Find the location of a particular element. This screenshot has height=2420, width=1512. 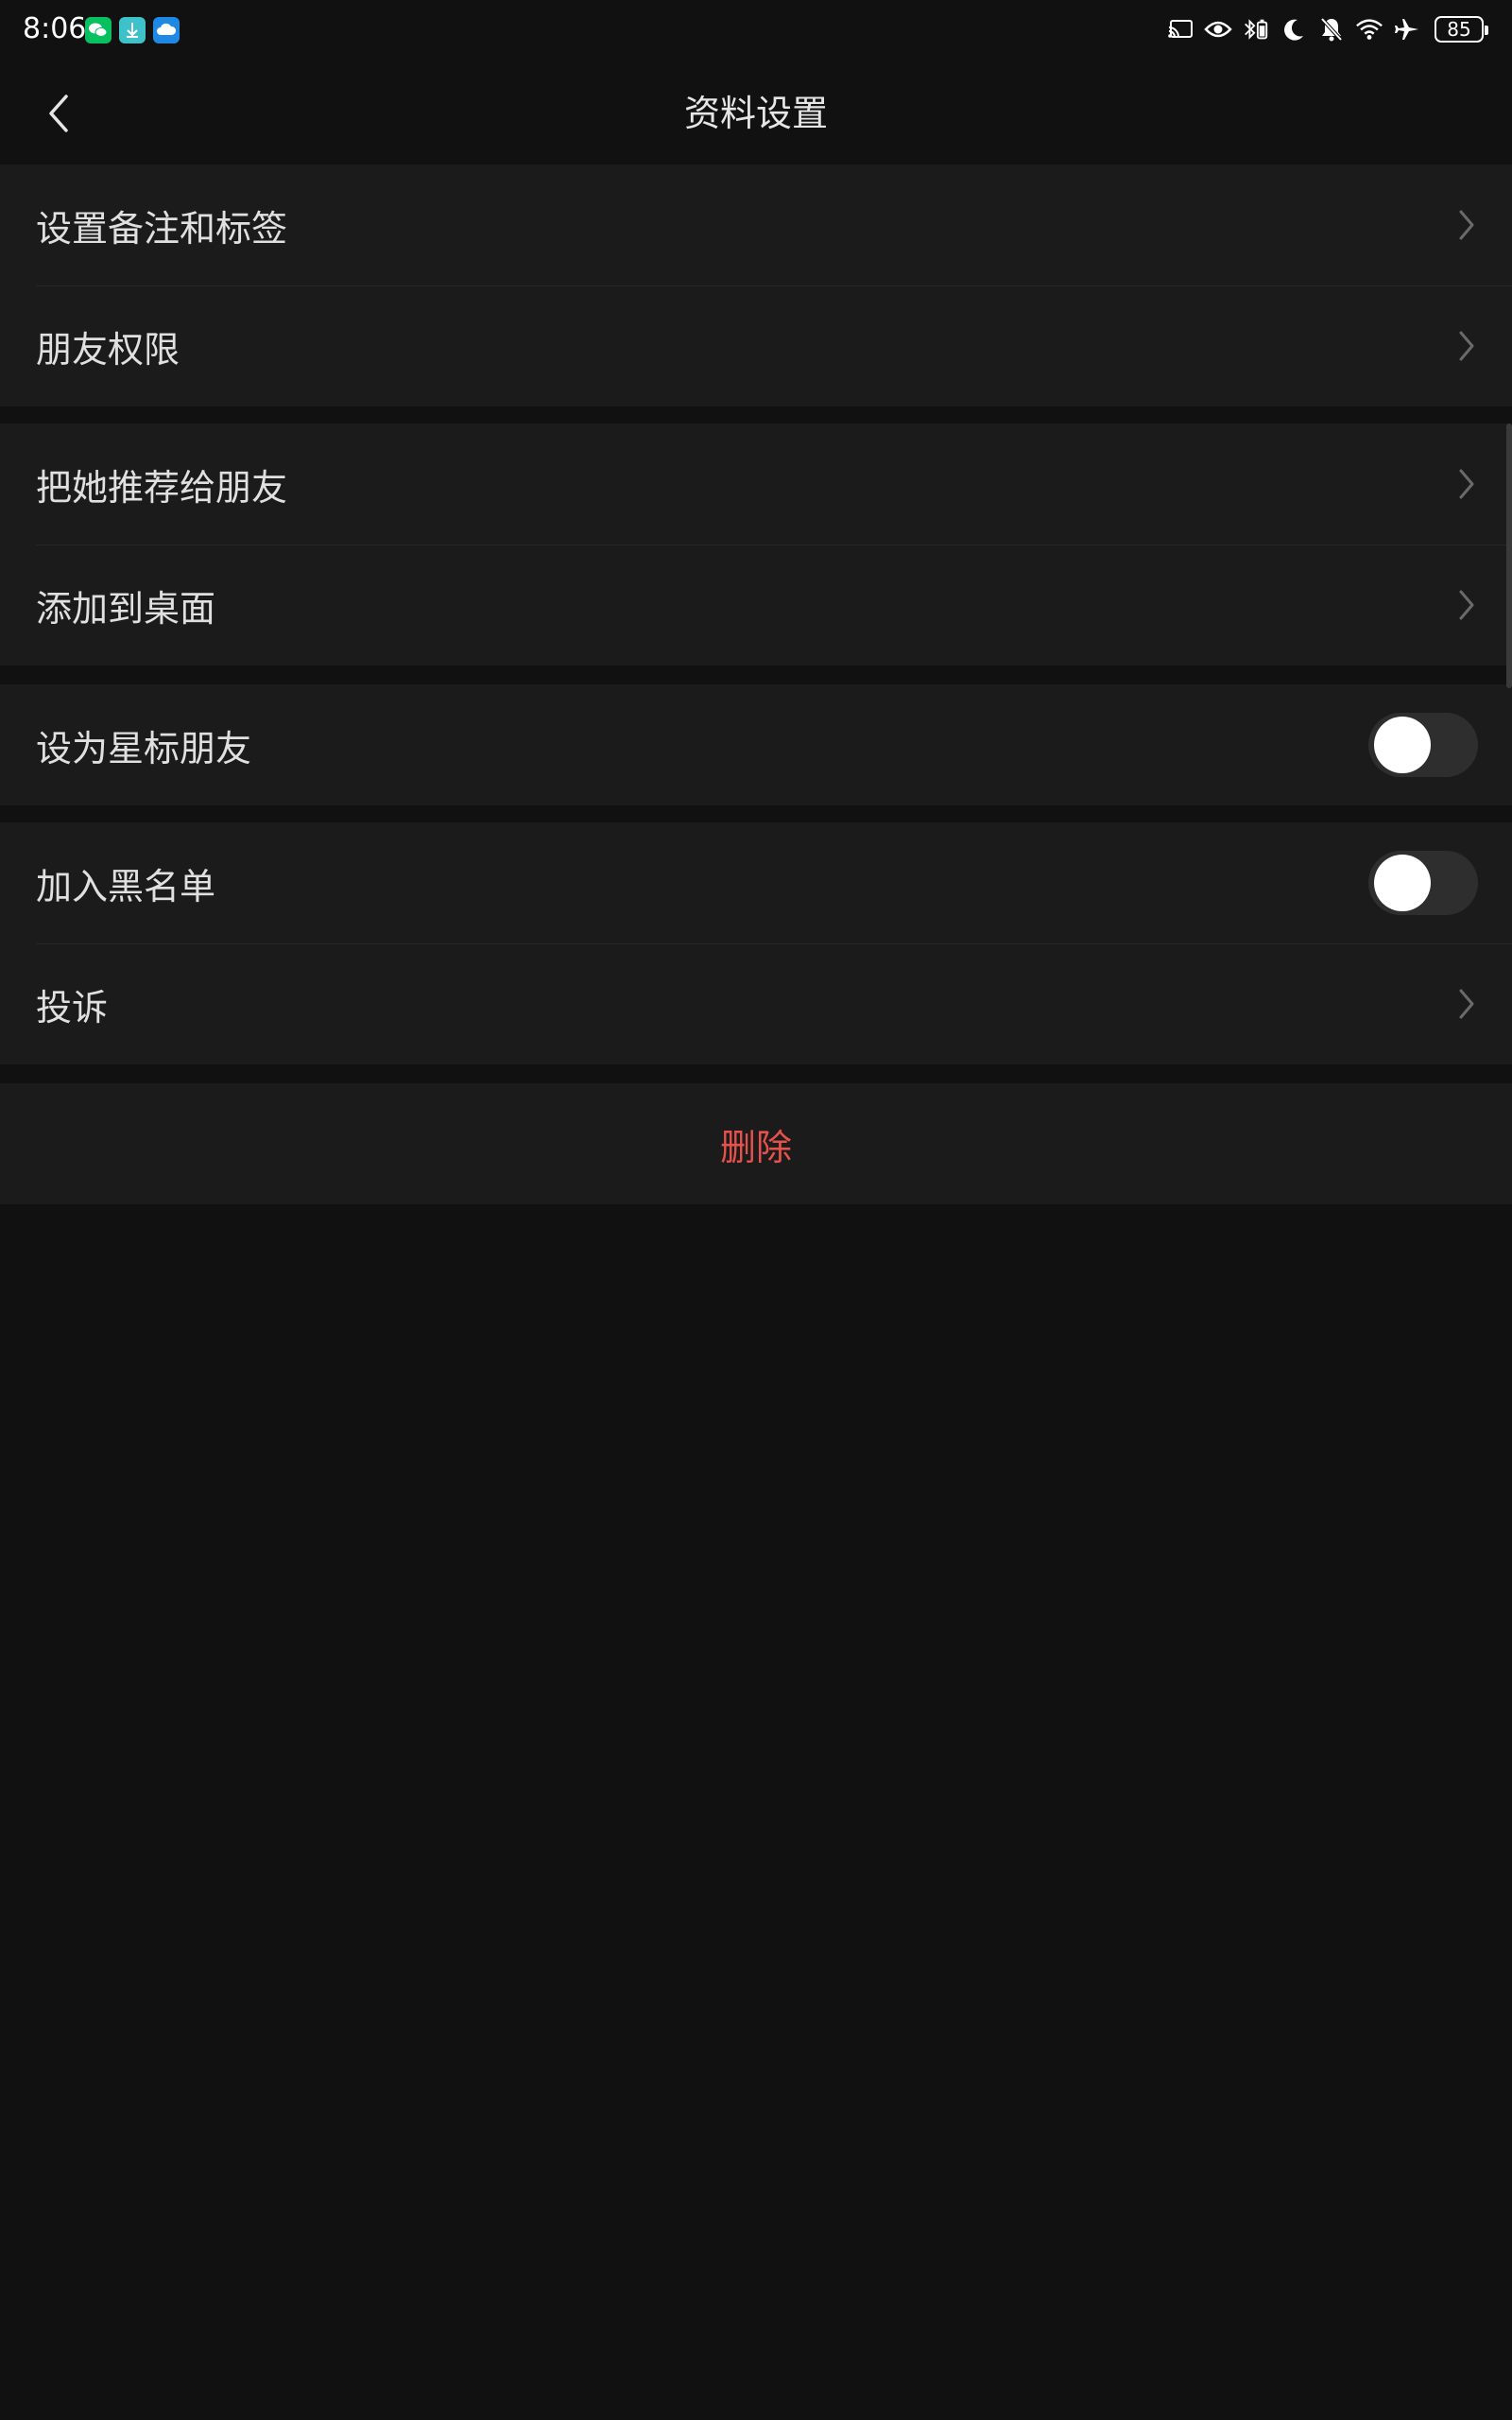

page-title: 资料设置 is located at coordinates (755, 113).